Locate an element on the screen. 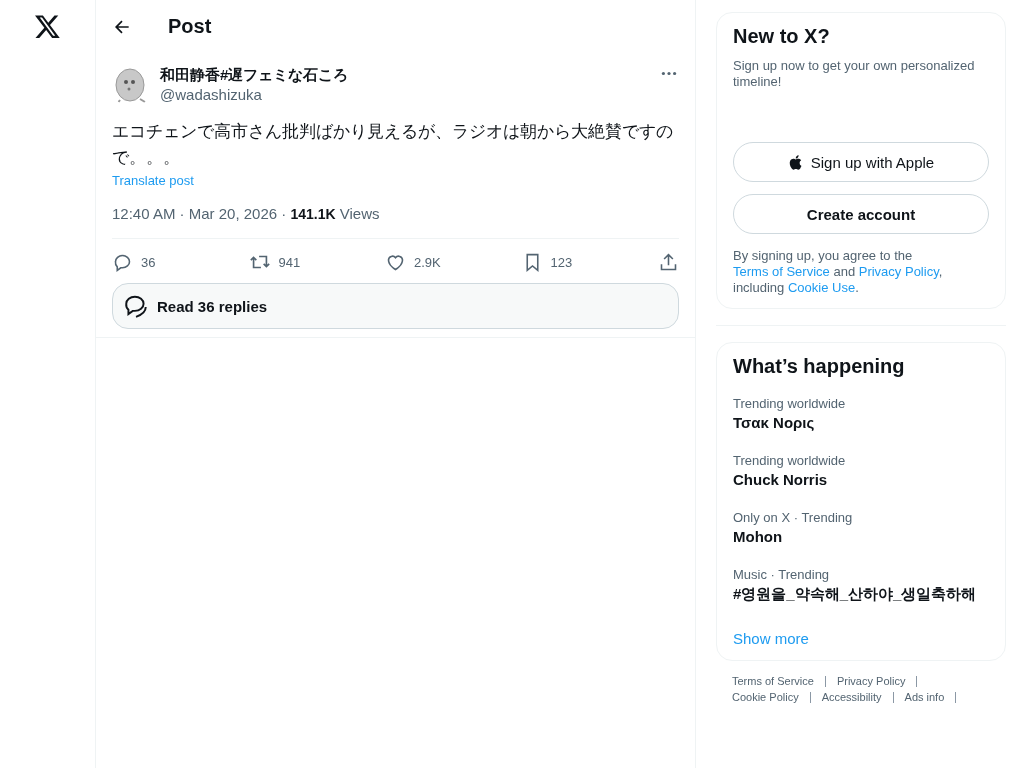  footer-link: Privacy Policy is located at coordinates (871, 681).